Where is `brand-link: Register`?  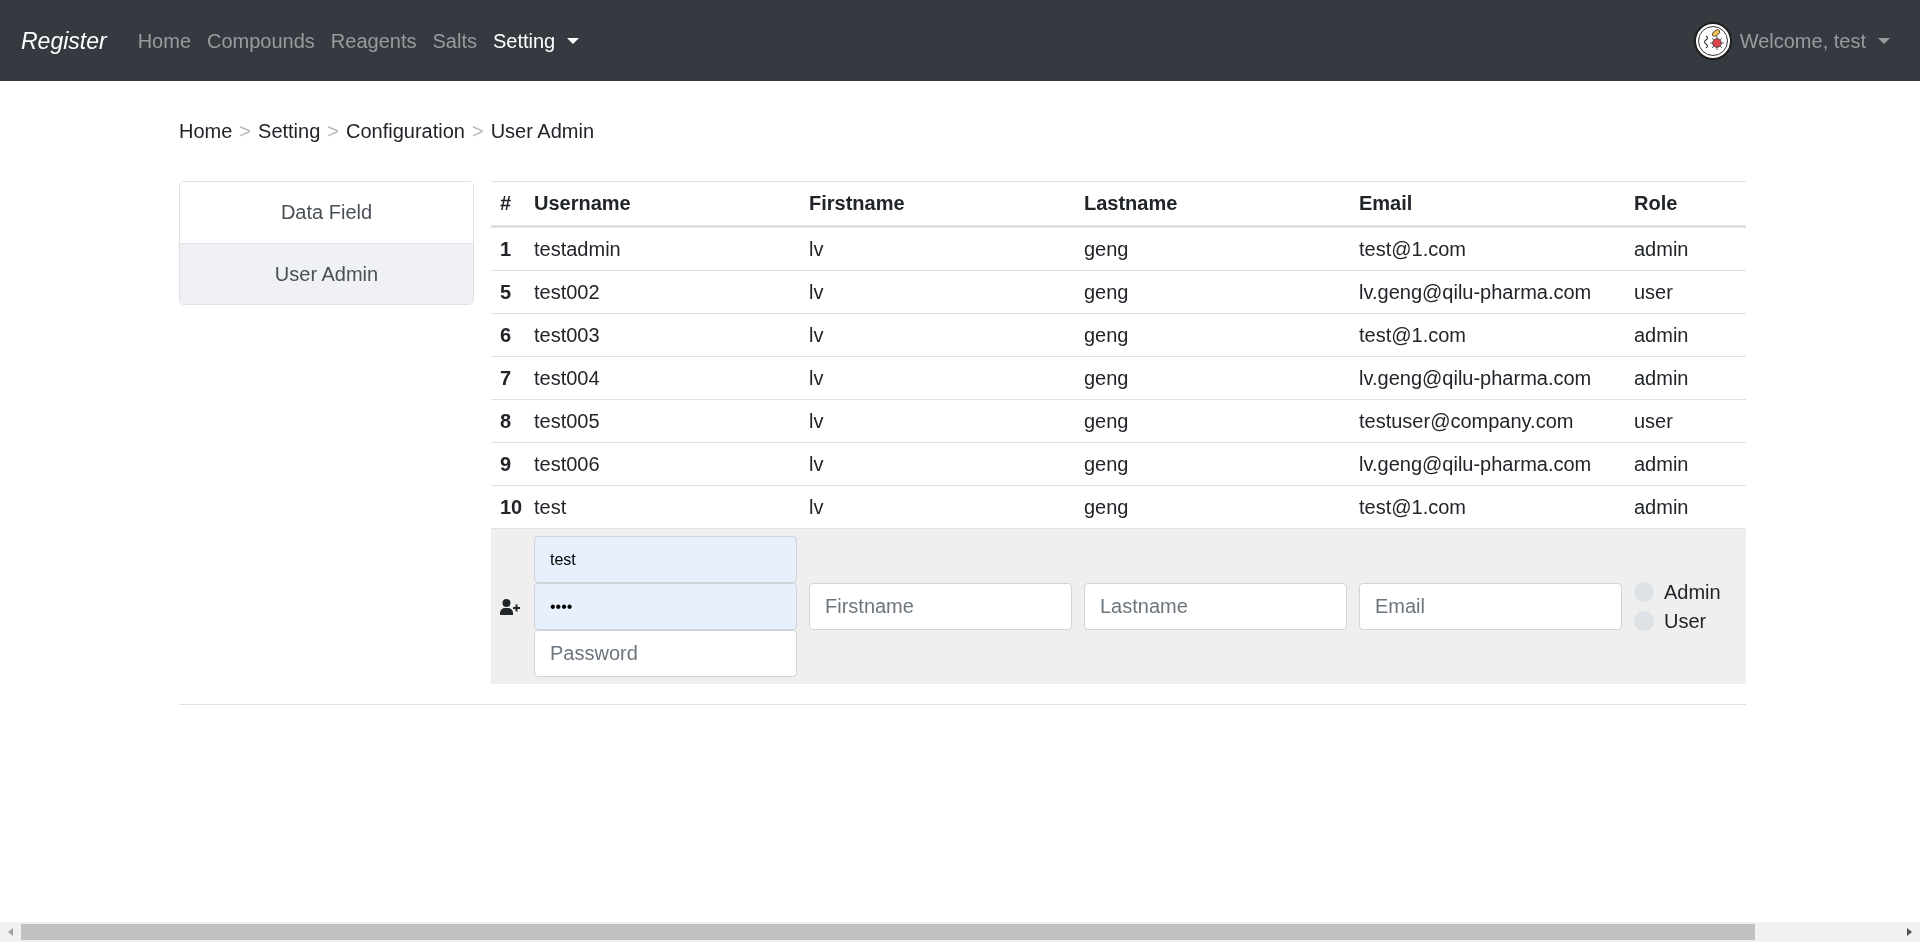
brand-link: Register is located at coordinates (64, 40).